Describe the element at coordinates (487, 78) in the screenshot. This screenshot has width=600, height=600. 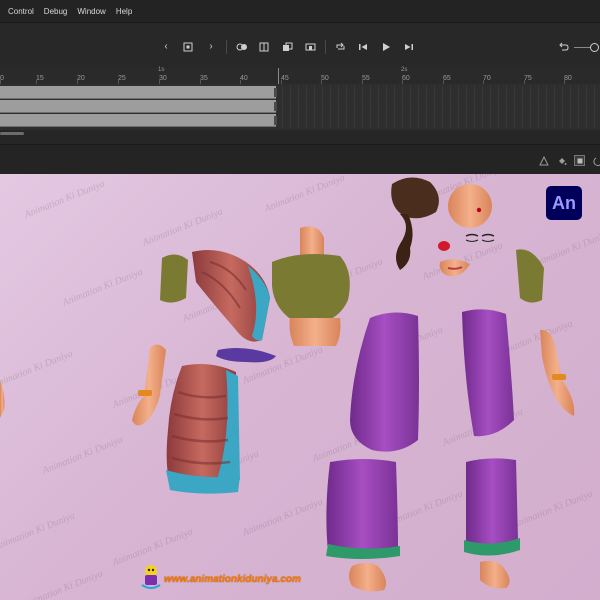
I see `ruler-tick-label: 70` at that location.